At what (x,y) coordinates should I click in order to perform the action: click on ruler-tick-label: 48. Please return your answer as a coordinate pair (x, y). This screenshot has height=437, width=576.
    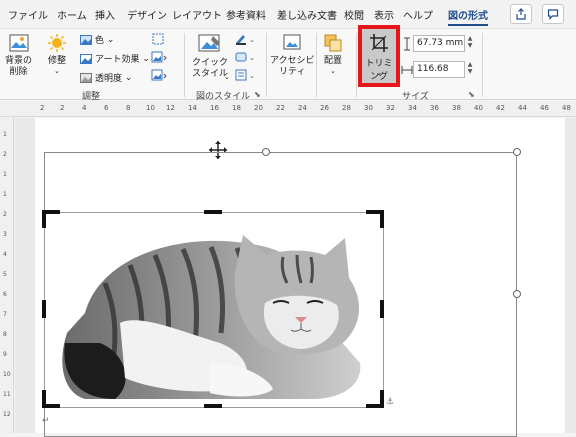
    Looking at the image, I should click on (566, 108).